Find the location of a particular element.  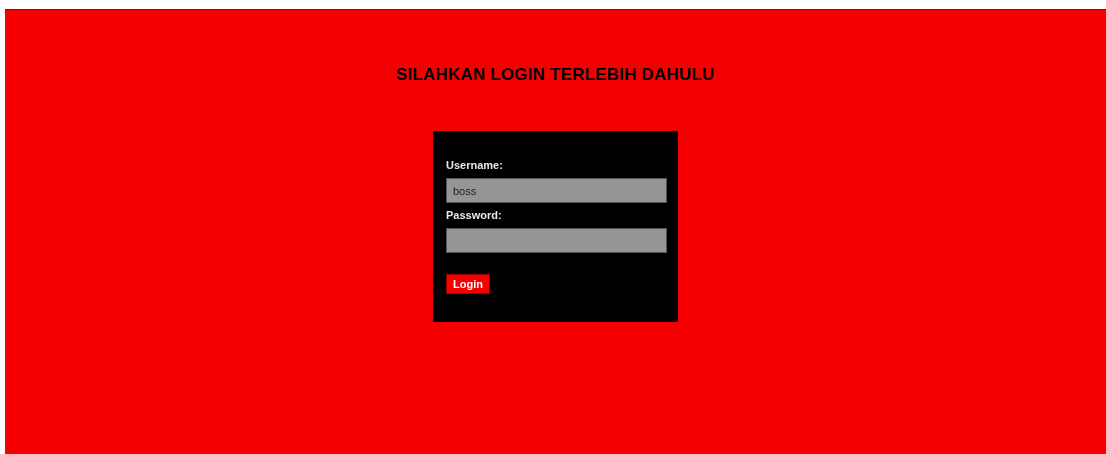

login-button: Login is located at coordinates (468, 284).